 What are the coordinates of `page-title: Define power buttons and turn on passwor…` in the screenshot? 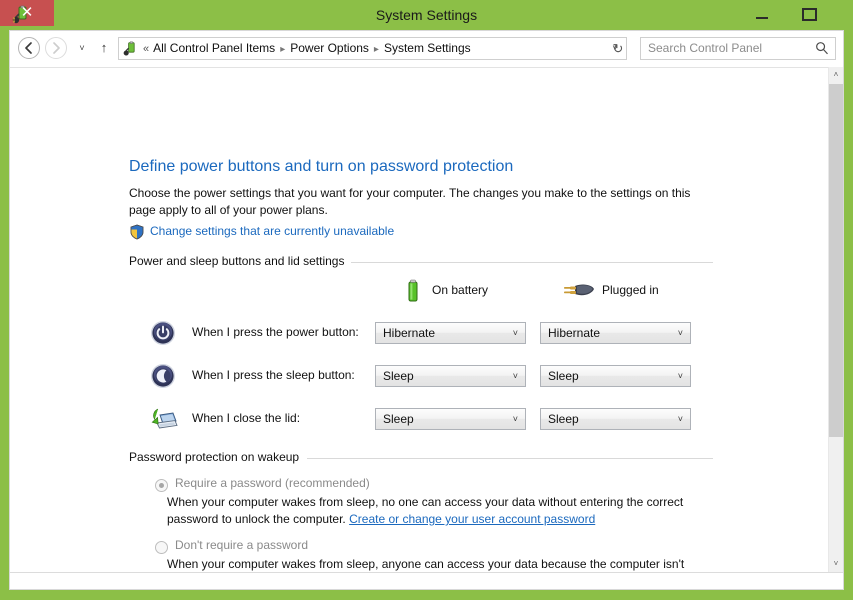 It's located at (321, 166).